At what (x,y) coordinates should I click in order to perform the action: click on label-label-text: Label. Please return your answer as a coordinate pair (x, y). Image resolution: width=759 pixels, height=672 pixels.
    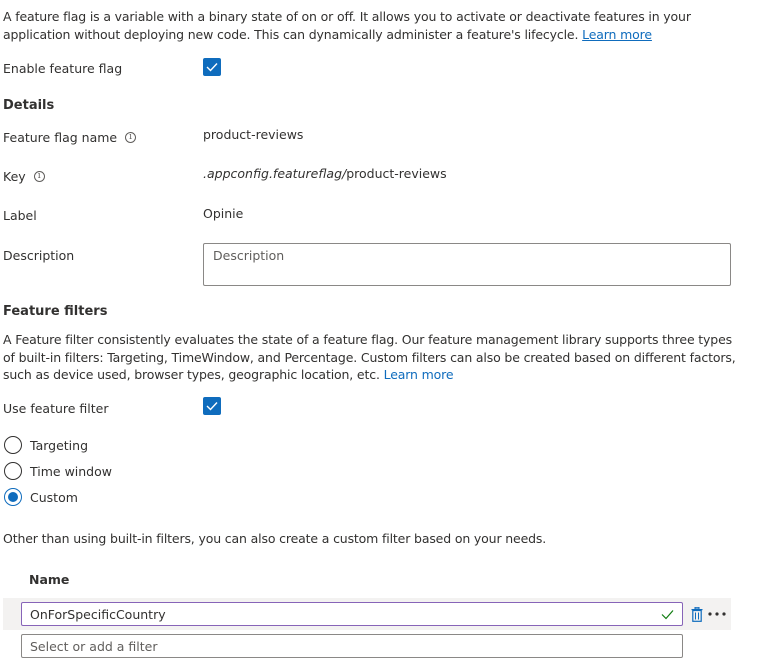
    Looking at the image, I should click on (20, 215).